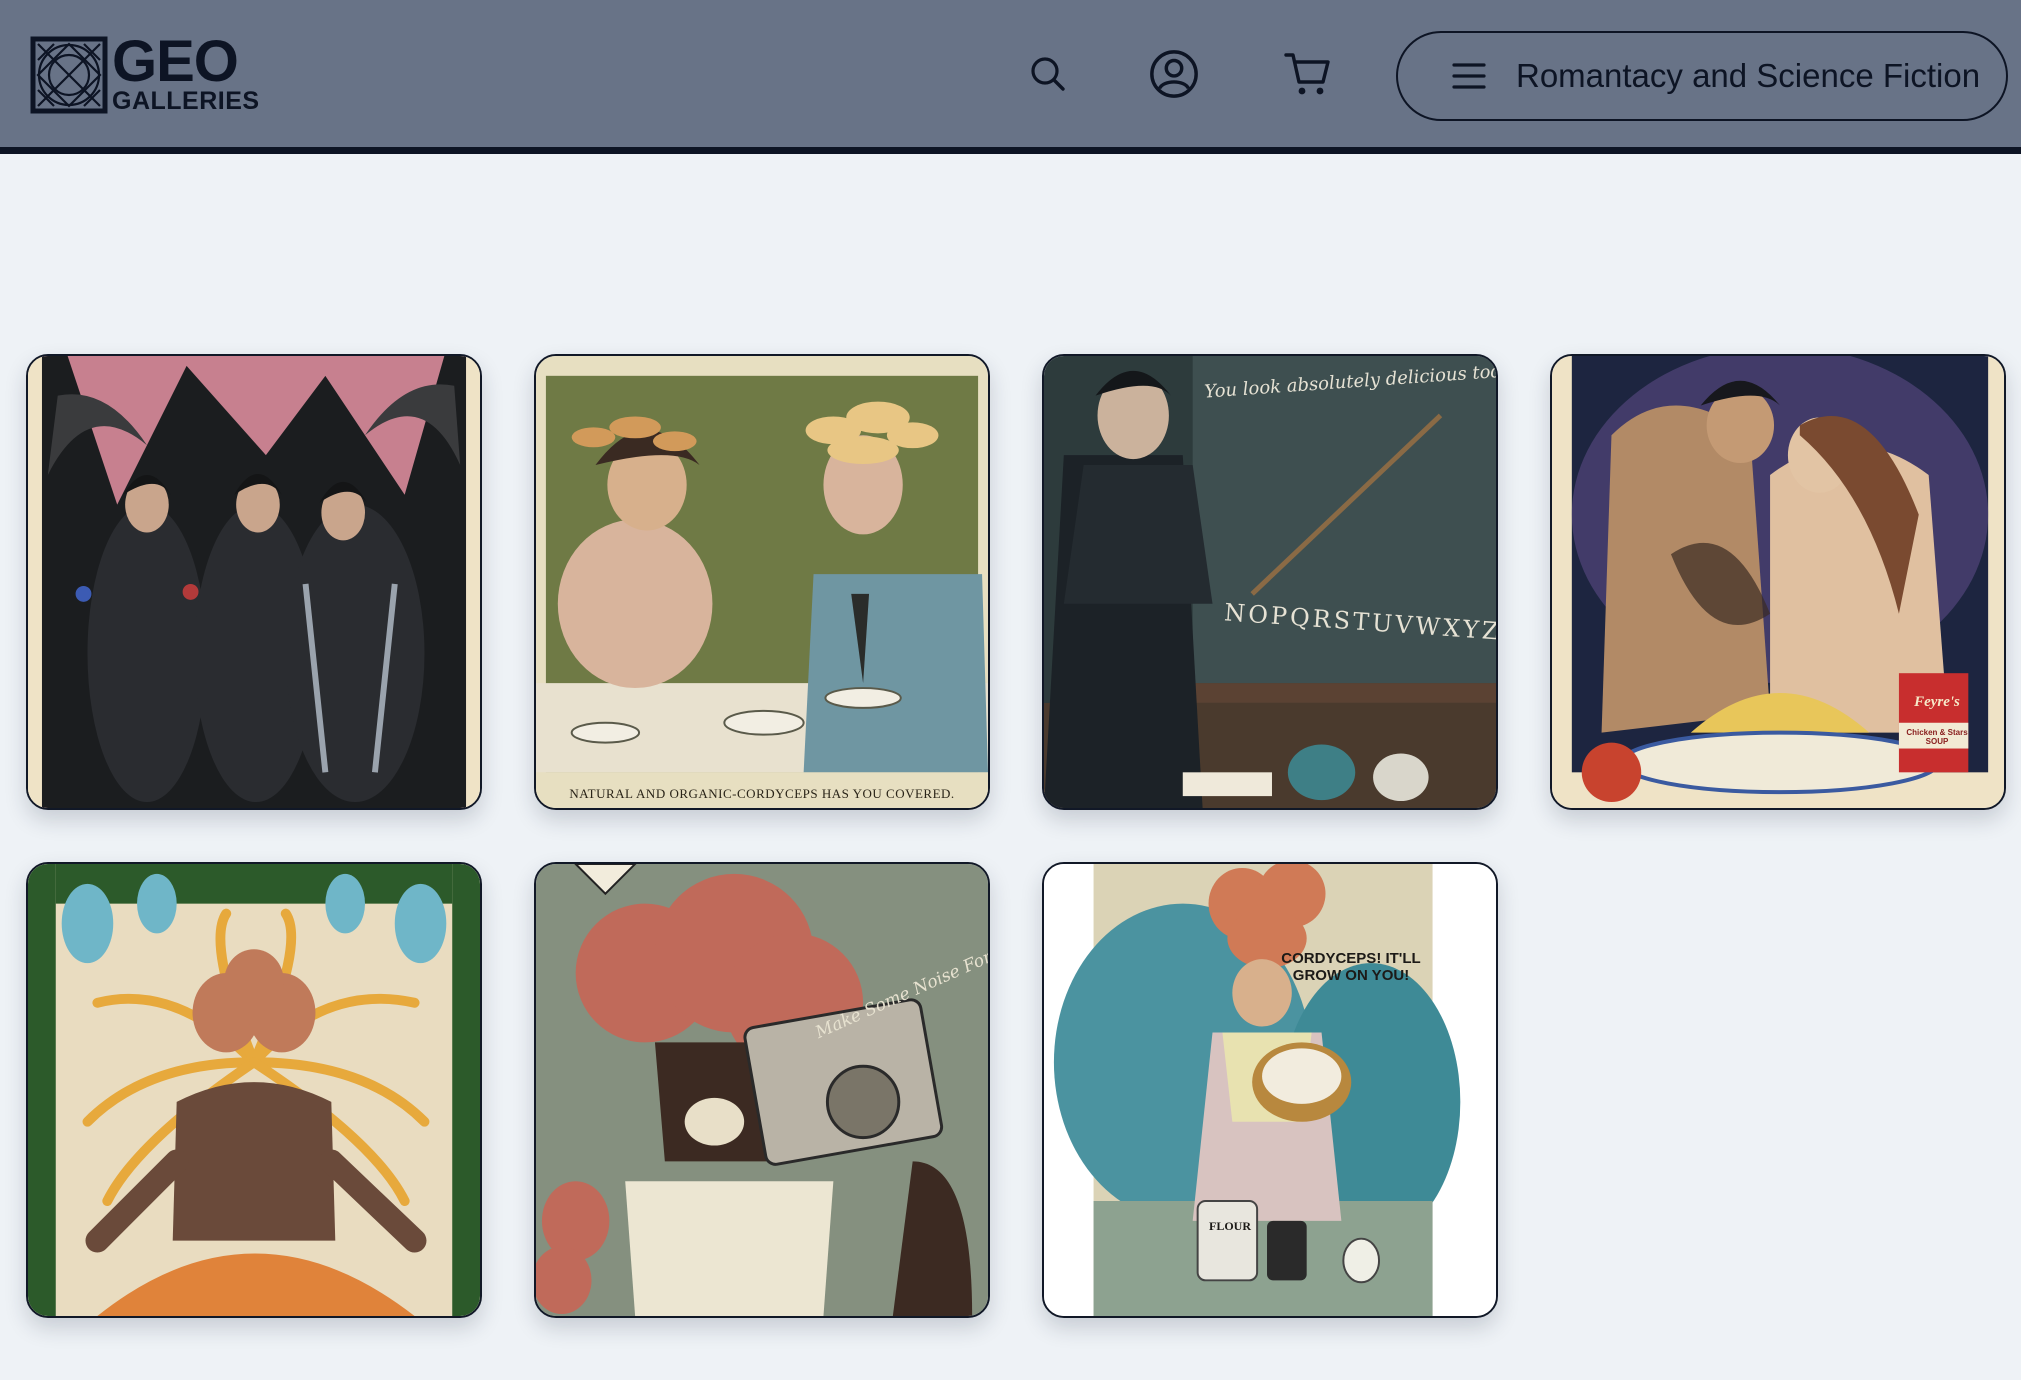  I want to click on cart-button, so click(1308, 74).